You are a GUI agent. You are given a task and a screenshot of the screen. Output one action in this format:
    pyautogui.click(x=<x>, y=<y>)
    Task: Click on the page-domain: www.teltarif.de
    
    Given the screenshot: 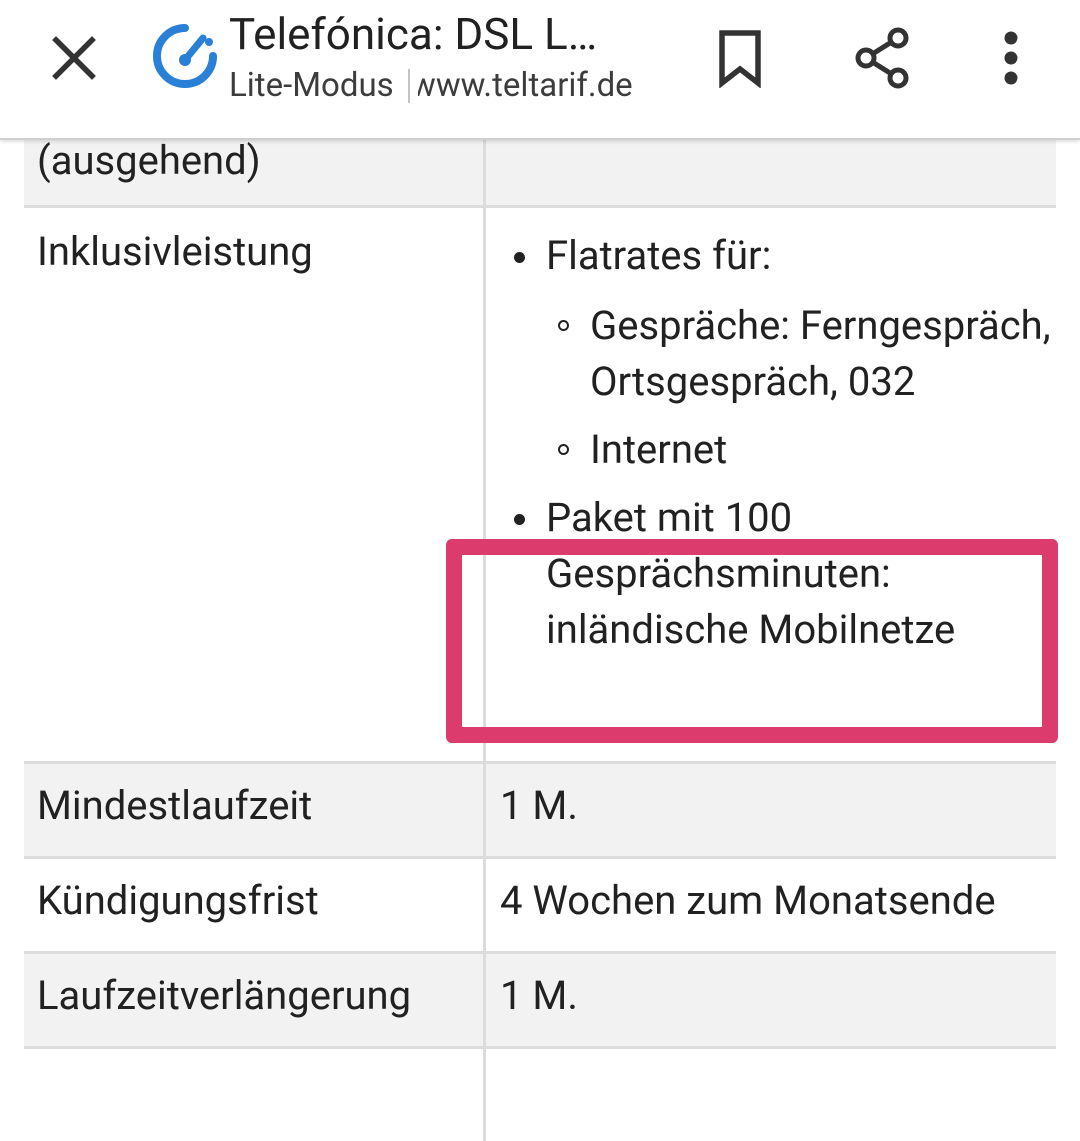 What is the action you would take?
    pyautogui.click(x=525, y=86)
    